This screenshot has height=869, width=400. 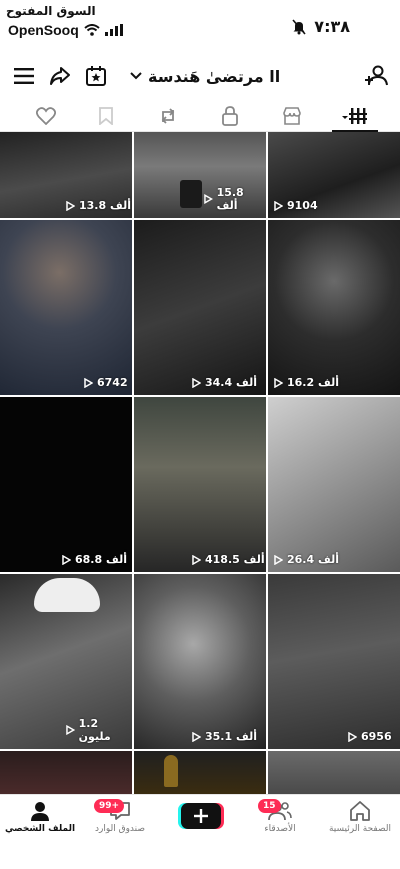 I want to click on video-thumbnail: 418.5 ألف, so click(x=200, y=484).